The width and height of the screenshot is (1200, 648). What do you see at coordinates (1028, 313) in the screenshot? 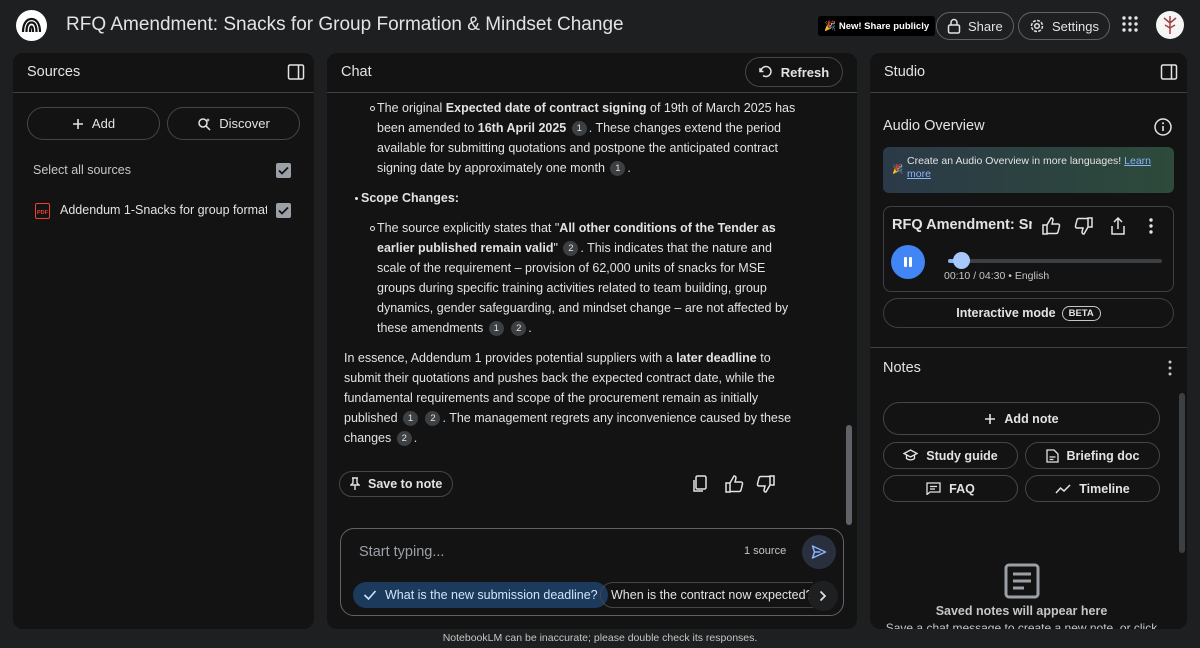
I see `interactive-mode-button: Interactive mode BETA` at bounding box center [1028, 313].